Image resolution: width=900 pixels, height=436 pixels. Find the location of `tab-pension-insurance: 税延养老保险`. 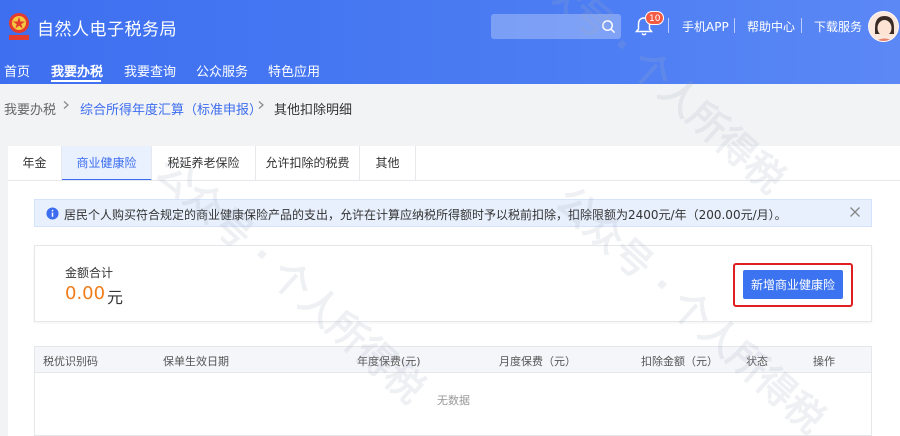

tab-pension-insurance: 税延养老保险 is located at coordinates (204, 163).